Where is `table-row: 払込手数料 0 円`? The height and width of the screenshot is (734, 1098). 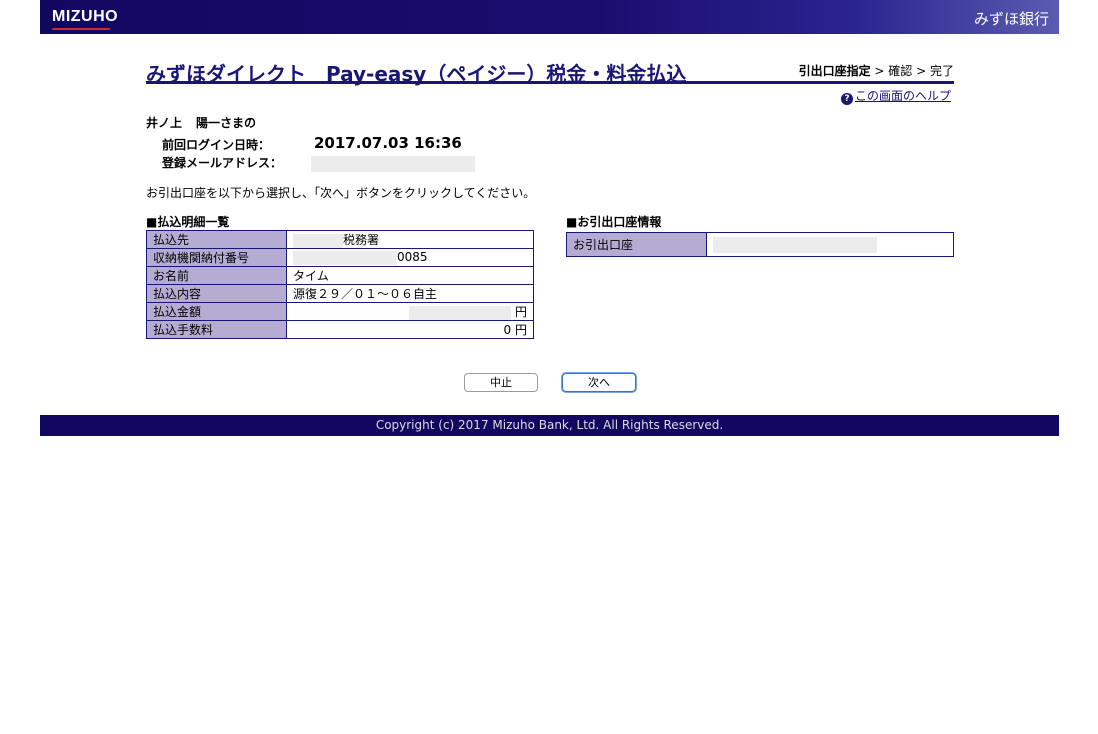 table-row: 払込手数料 0 円 is located at coordinates (340, 329).